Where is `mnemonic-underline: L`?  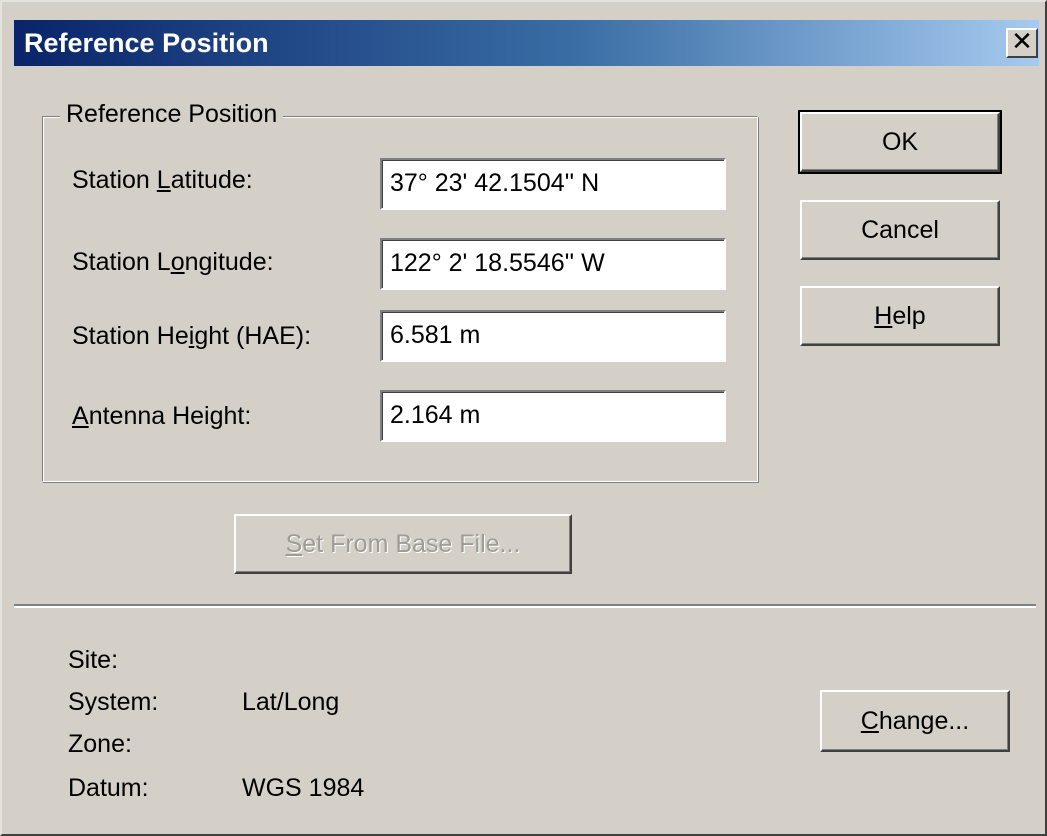 mnemonic-underline: L is located at coordinates (163, 180).